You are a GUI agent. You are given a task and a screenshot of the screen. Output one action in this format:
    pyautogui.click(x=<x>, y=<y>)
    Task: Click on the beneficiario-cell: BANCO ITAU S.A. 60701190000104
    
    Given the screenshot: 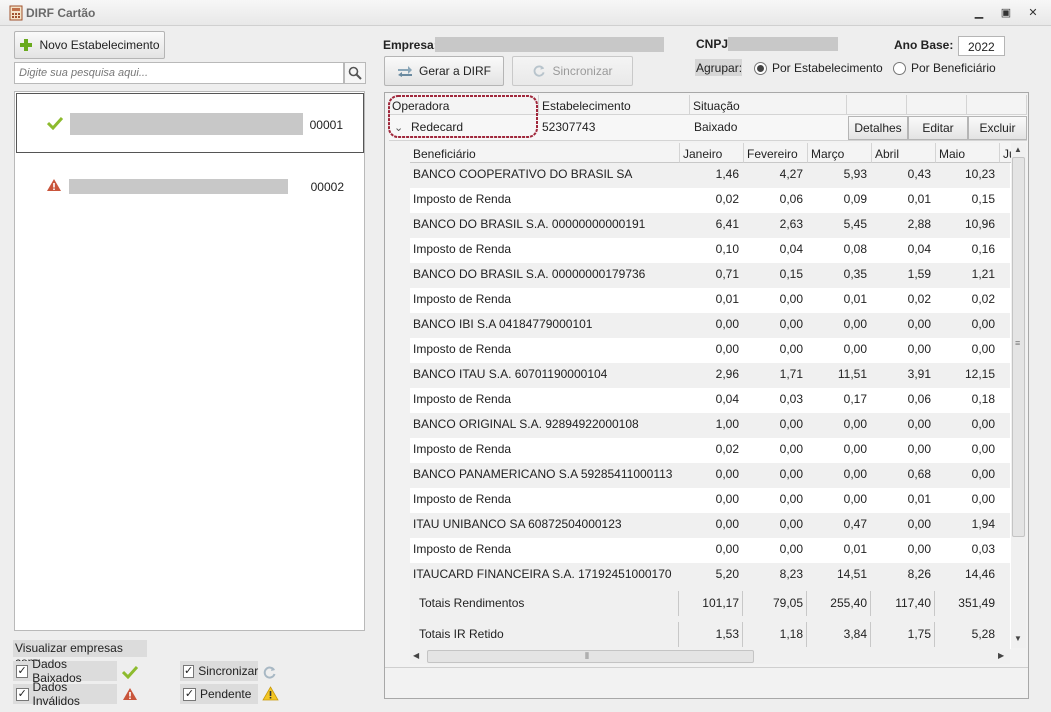 What is the action you would take?
    pyautogui.click(x=510, y=374)
    